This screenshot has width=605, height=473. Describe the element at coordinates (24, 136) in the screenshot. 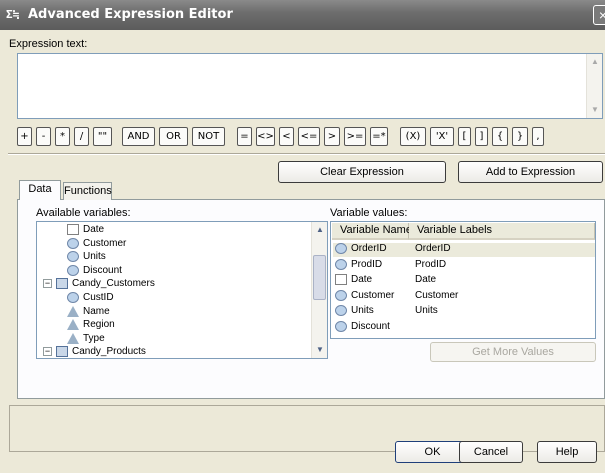

I see `operator-plus-button: +` at that location.